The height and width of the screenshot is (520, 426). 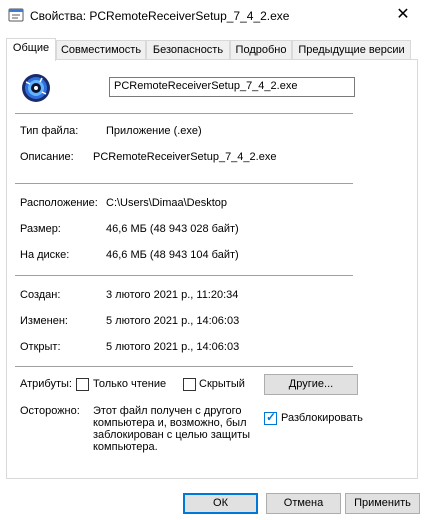 What do you see at coordinates (261, 49) in the screenshot?
I see `tab-details: Подробно` at bounding box center [261, 49].